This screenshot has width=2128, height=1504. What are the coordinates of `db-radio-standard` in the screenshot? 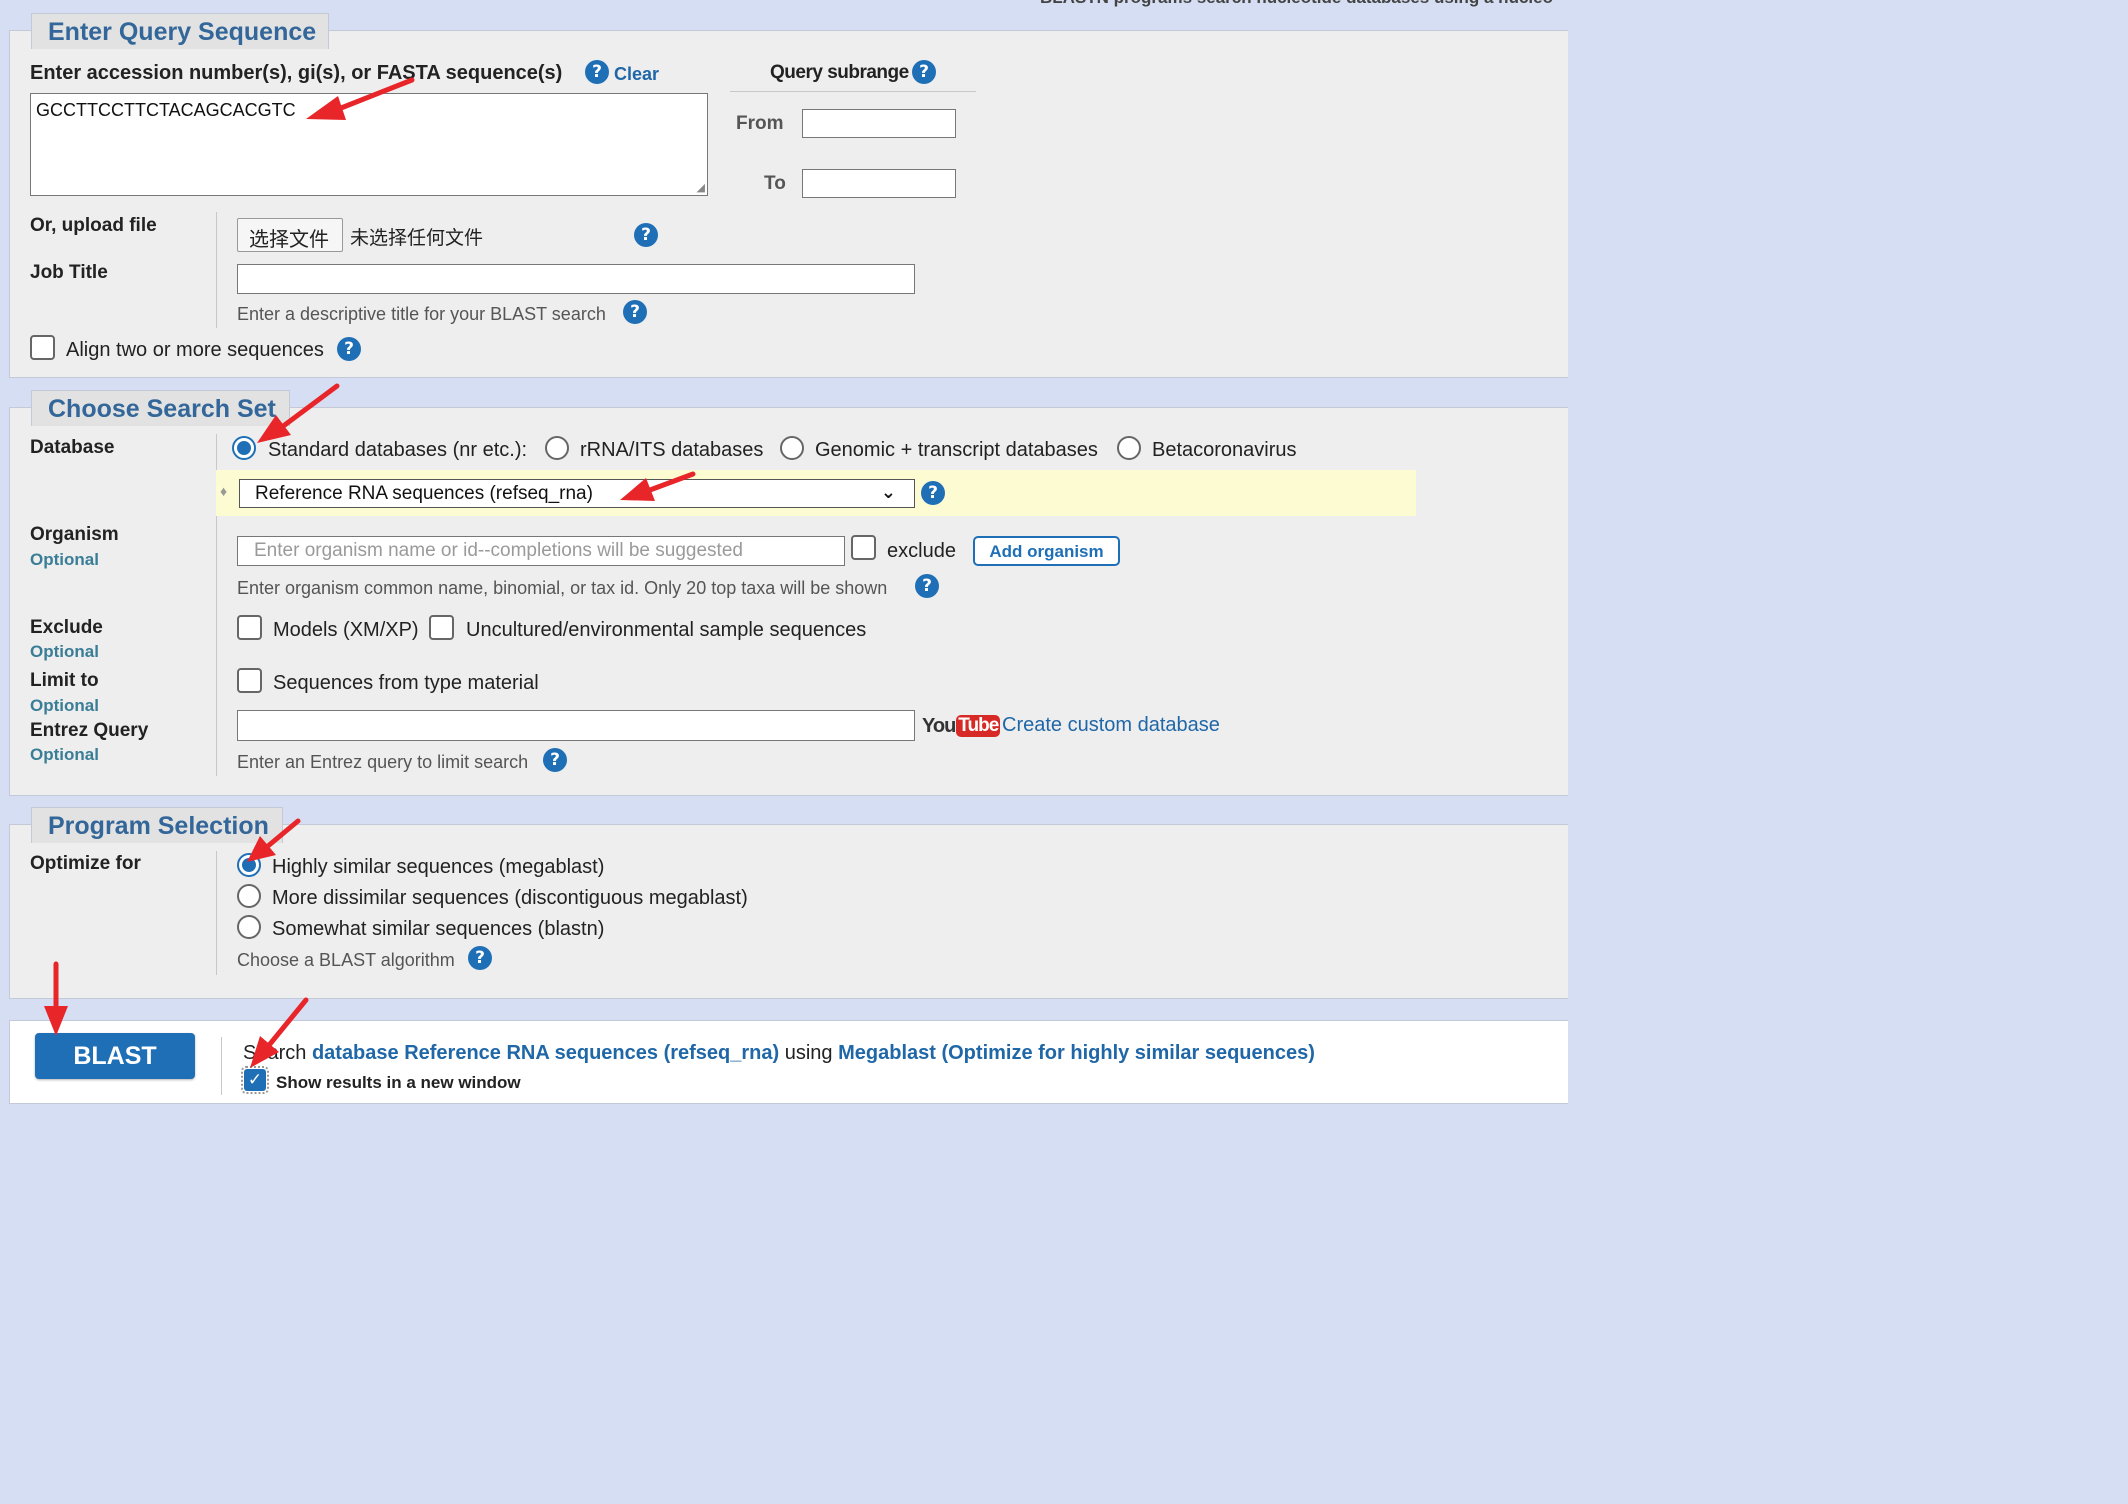 It's located at (244, 448).